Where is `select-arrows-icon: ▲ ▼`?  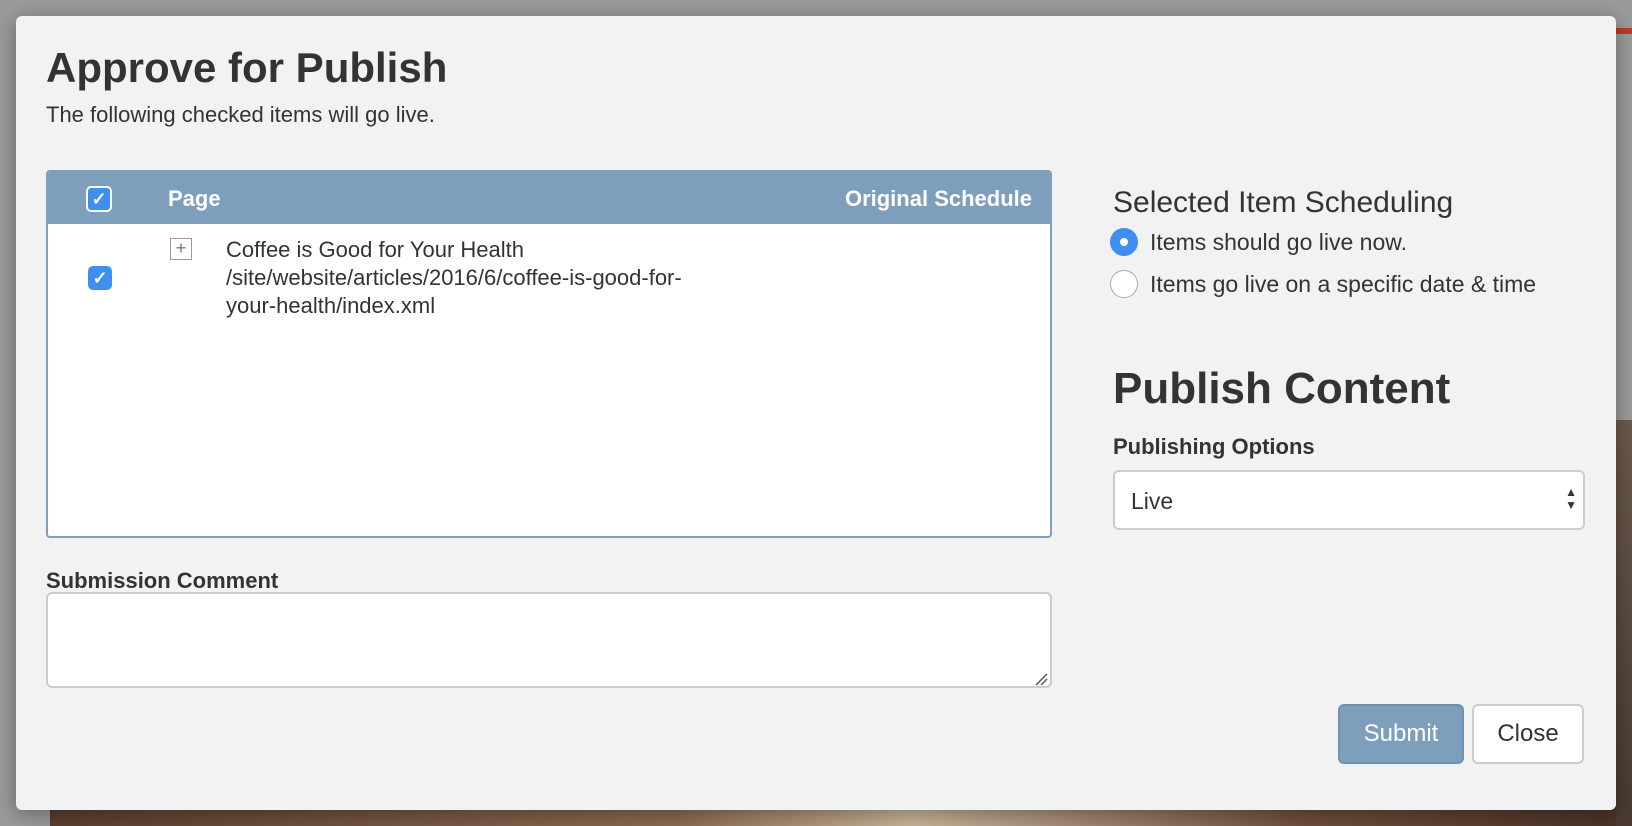 select-arrows-icon: ▲ ▼ is located at coordinates (1571, 498).